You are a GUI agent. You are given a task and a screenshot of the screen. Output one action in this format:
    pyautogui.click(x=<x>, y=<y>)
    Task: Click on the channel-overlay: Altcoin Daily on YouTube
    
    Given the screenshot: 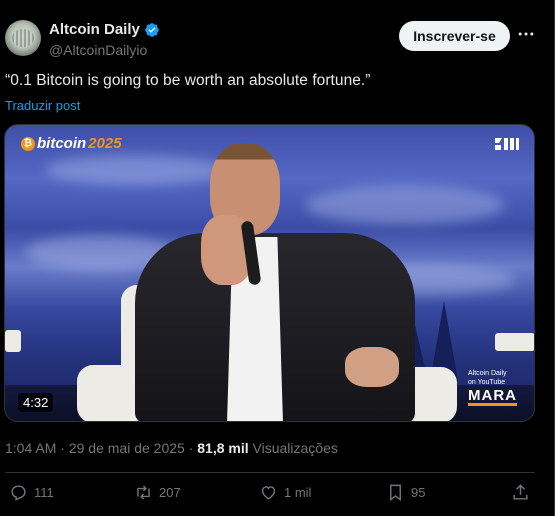 What is the action you would take?
    pyautogui.click(x=487, y=378)
    